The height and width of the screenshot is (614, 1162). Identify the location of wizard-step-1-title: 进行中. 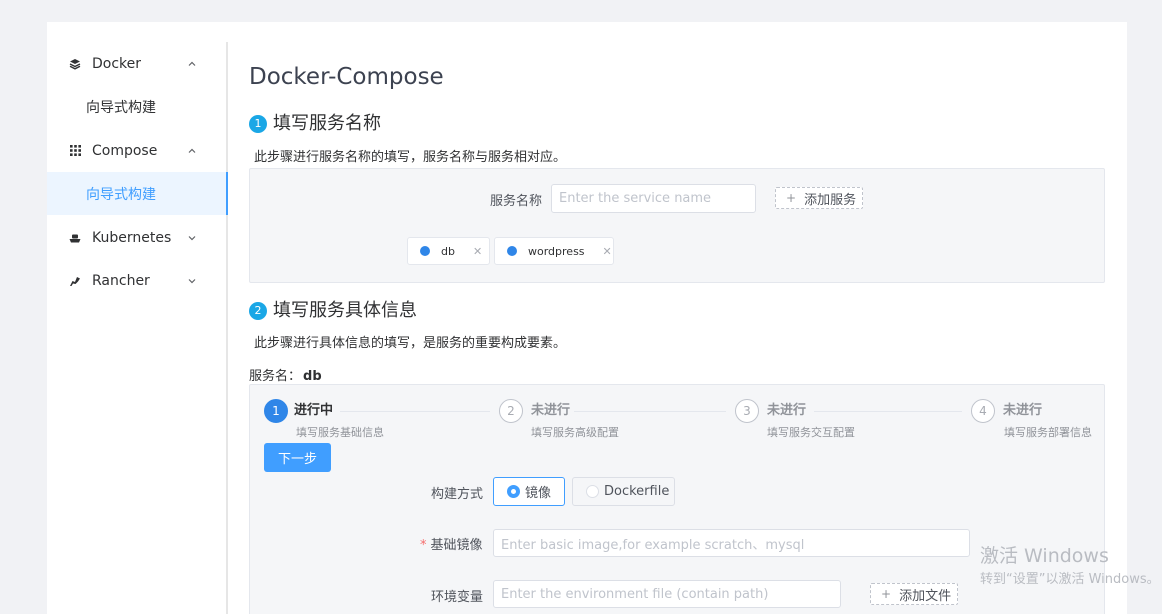
(314, 408).